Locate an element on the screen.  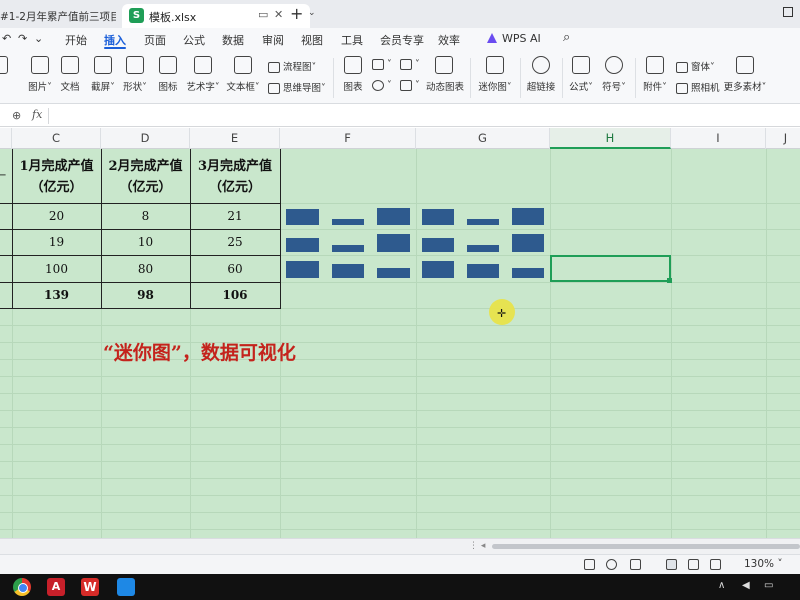
sparkline-bar is located at coordinates (302, 217).